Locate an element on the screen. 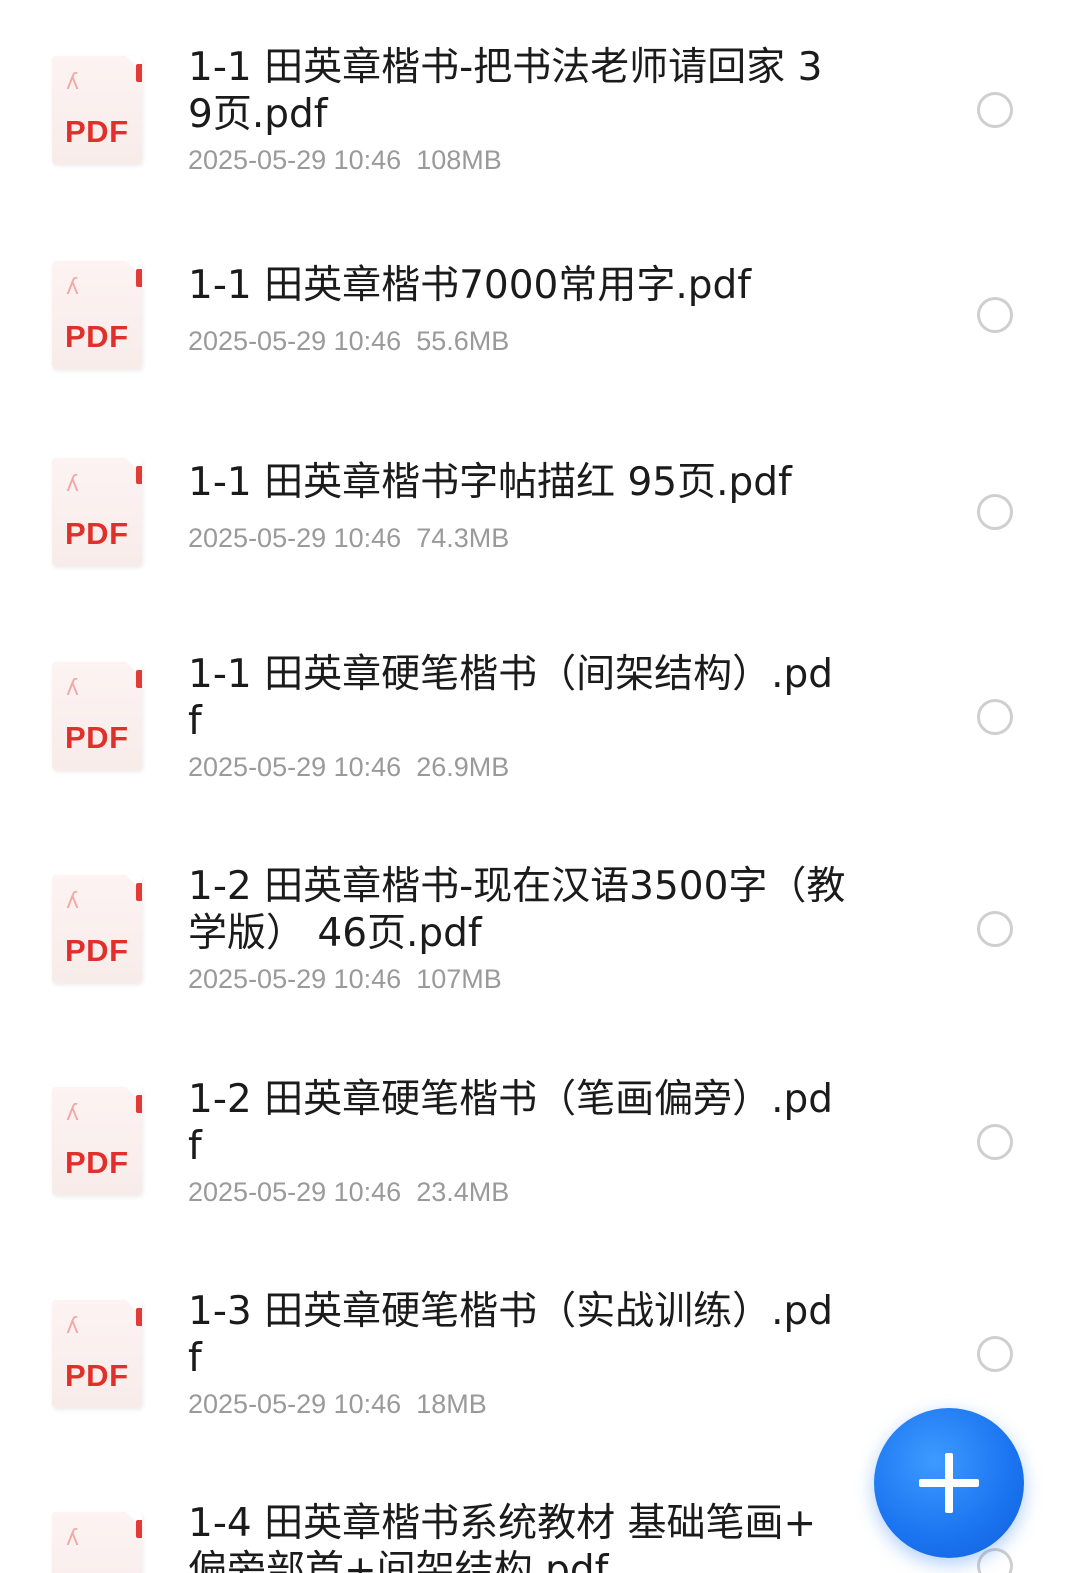 Image resolution: width=1079 pixels, height=1573 pixels. file-meta: 2025-05-29 10:46 55.6MB is located at coordinates (348, 341).